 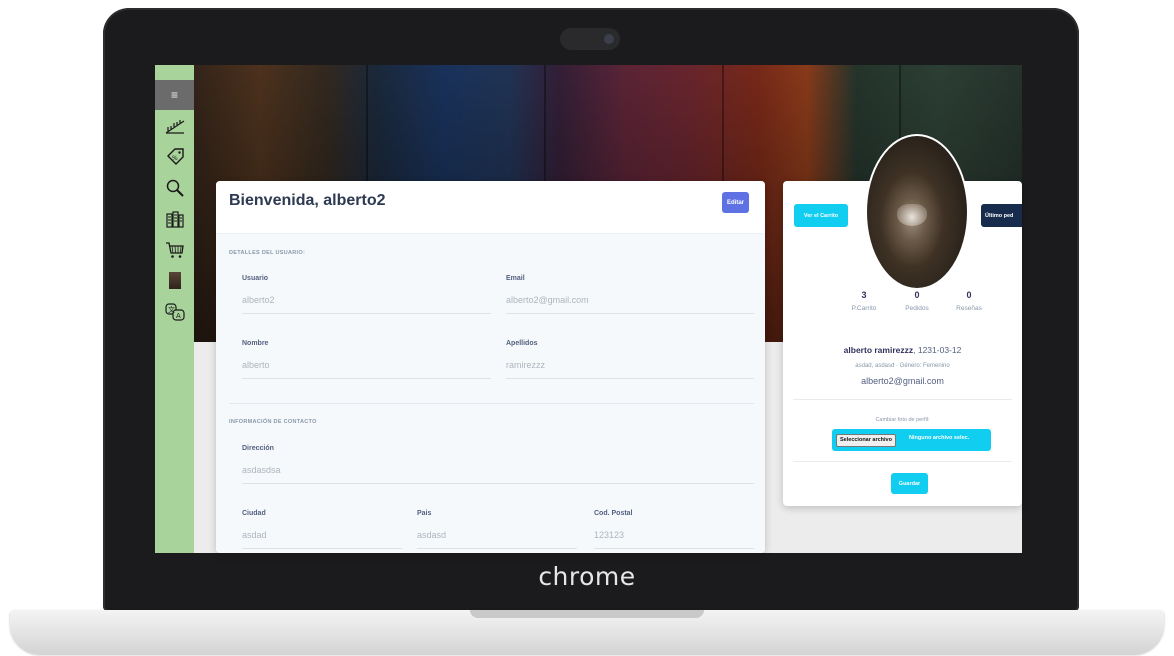 What do you see at coordinates (902, 381) in the screenshot?
I see `profile-email: alberto2@gmail.com` at bounding box center [902, 381].